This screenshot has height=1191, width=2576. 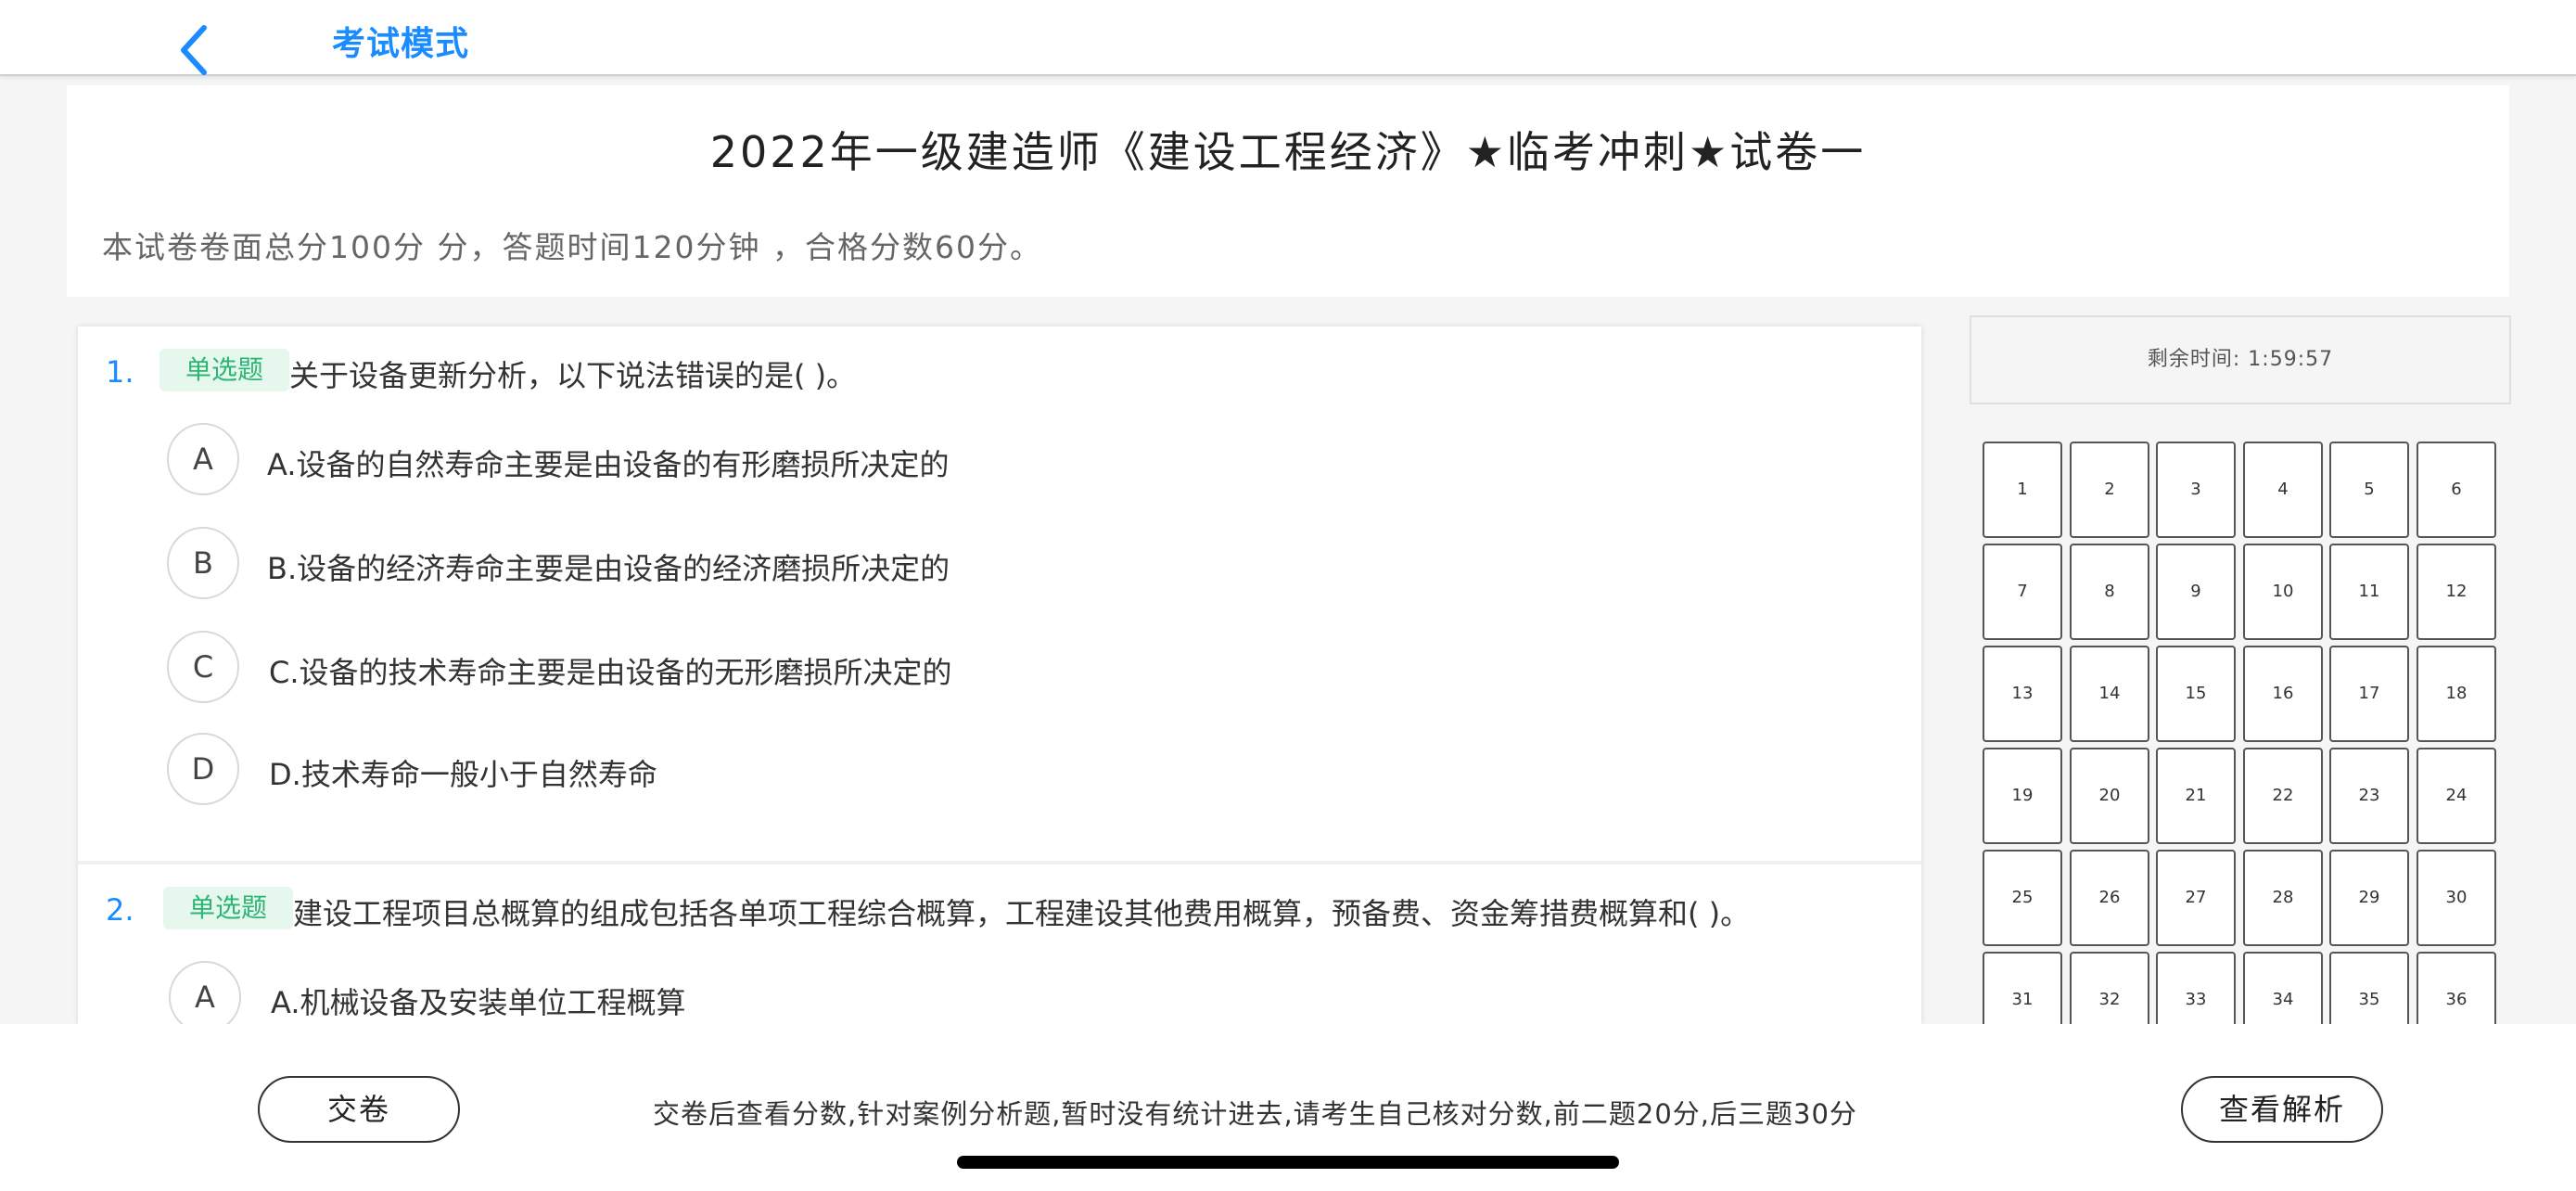 What do you see at coordinates (2022, 796) in the screenshot?
I see `answer-sheet-cell: 19` at bounding box center [2022, 796].